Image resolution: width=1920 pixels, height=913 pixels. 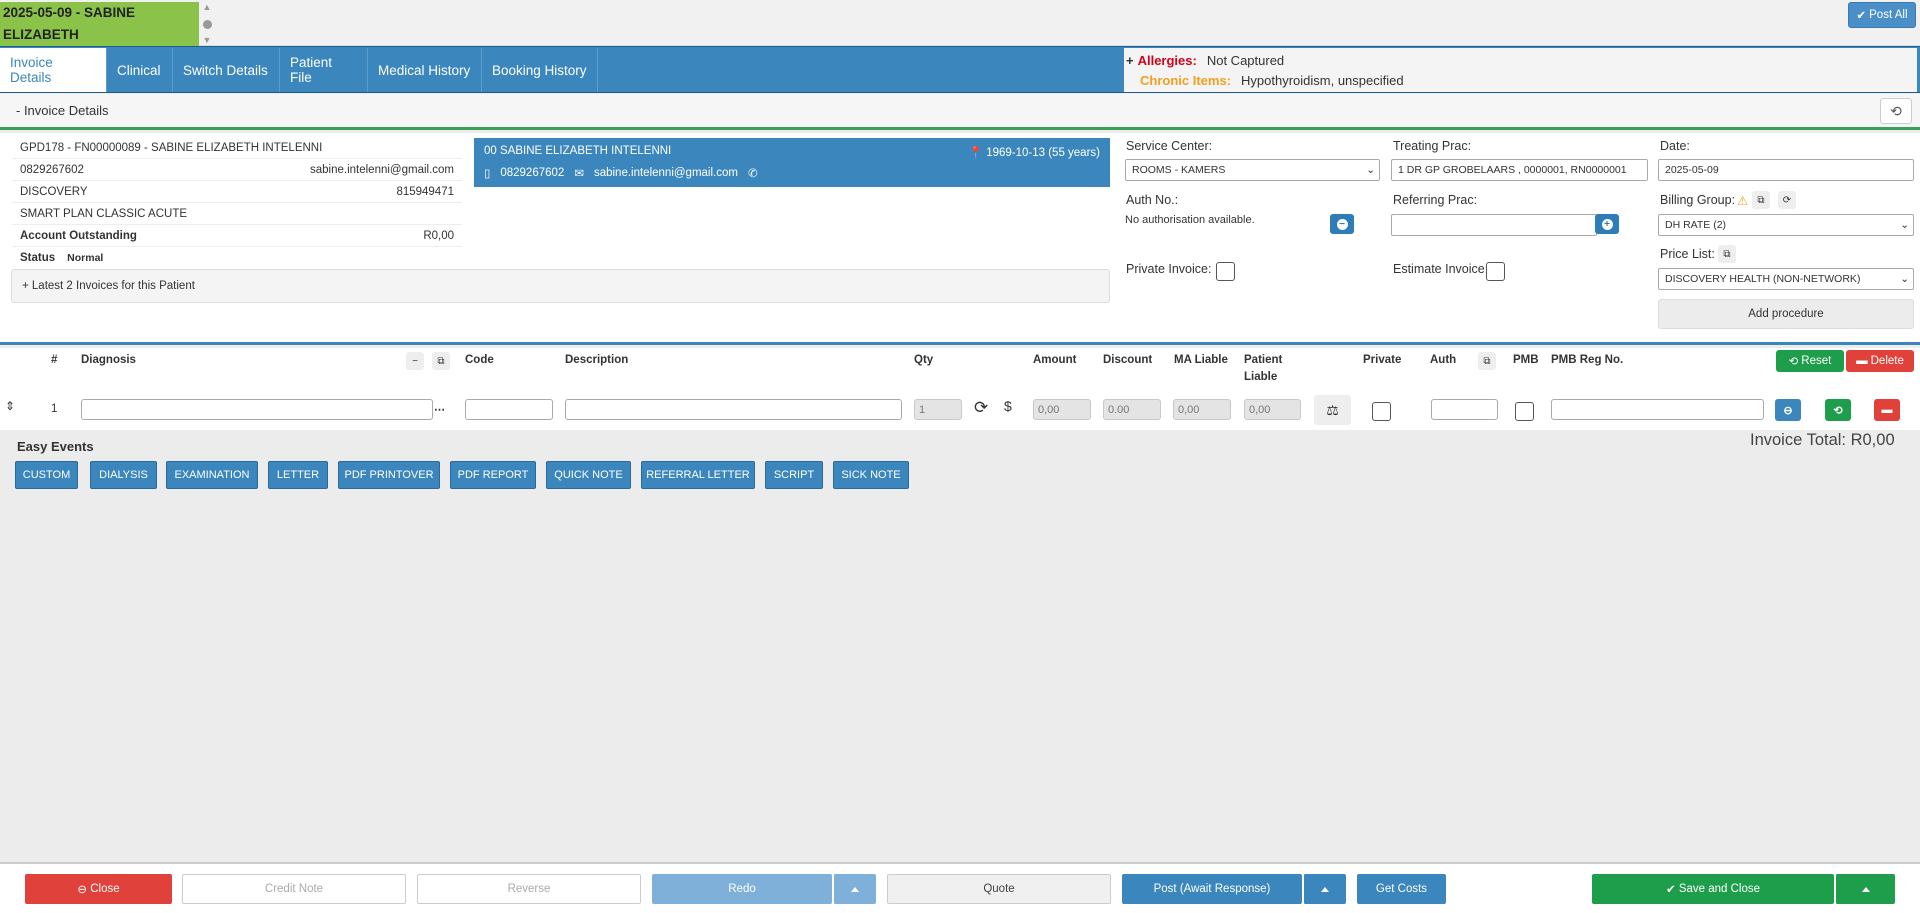 What do you see at coordinates (1698, 200) in the screenshot?
I see `billing-group-label: Billing Group:` at bounding box center [1698, 200].